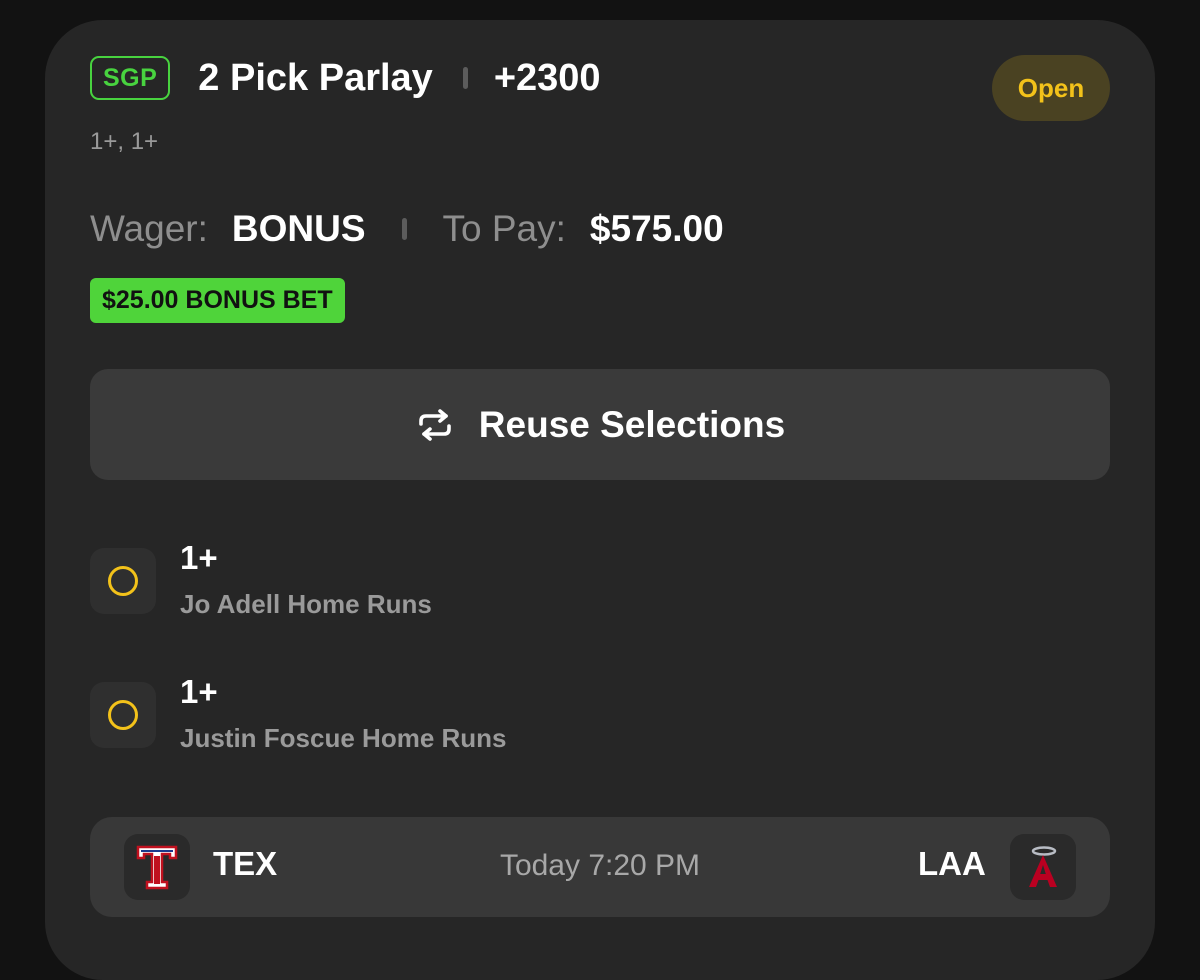  Describe the element at coordinates (656, 228) in the screenshot. I see `to-pay-value: $575.00` at that location.